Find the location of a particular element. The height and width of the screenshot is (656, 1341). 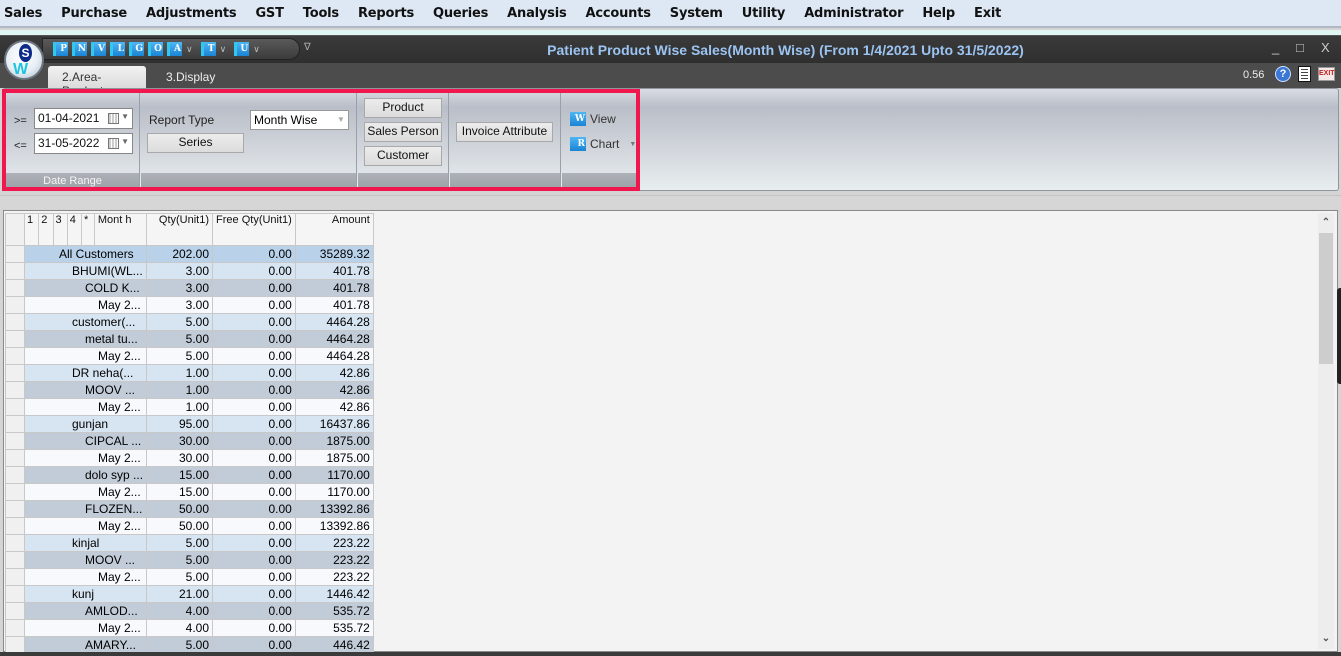

close-button: X is located at coordinates (1325, 47).